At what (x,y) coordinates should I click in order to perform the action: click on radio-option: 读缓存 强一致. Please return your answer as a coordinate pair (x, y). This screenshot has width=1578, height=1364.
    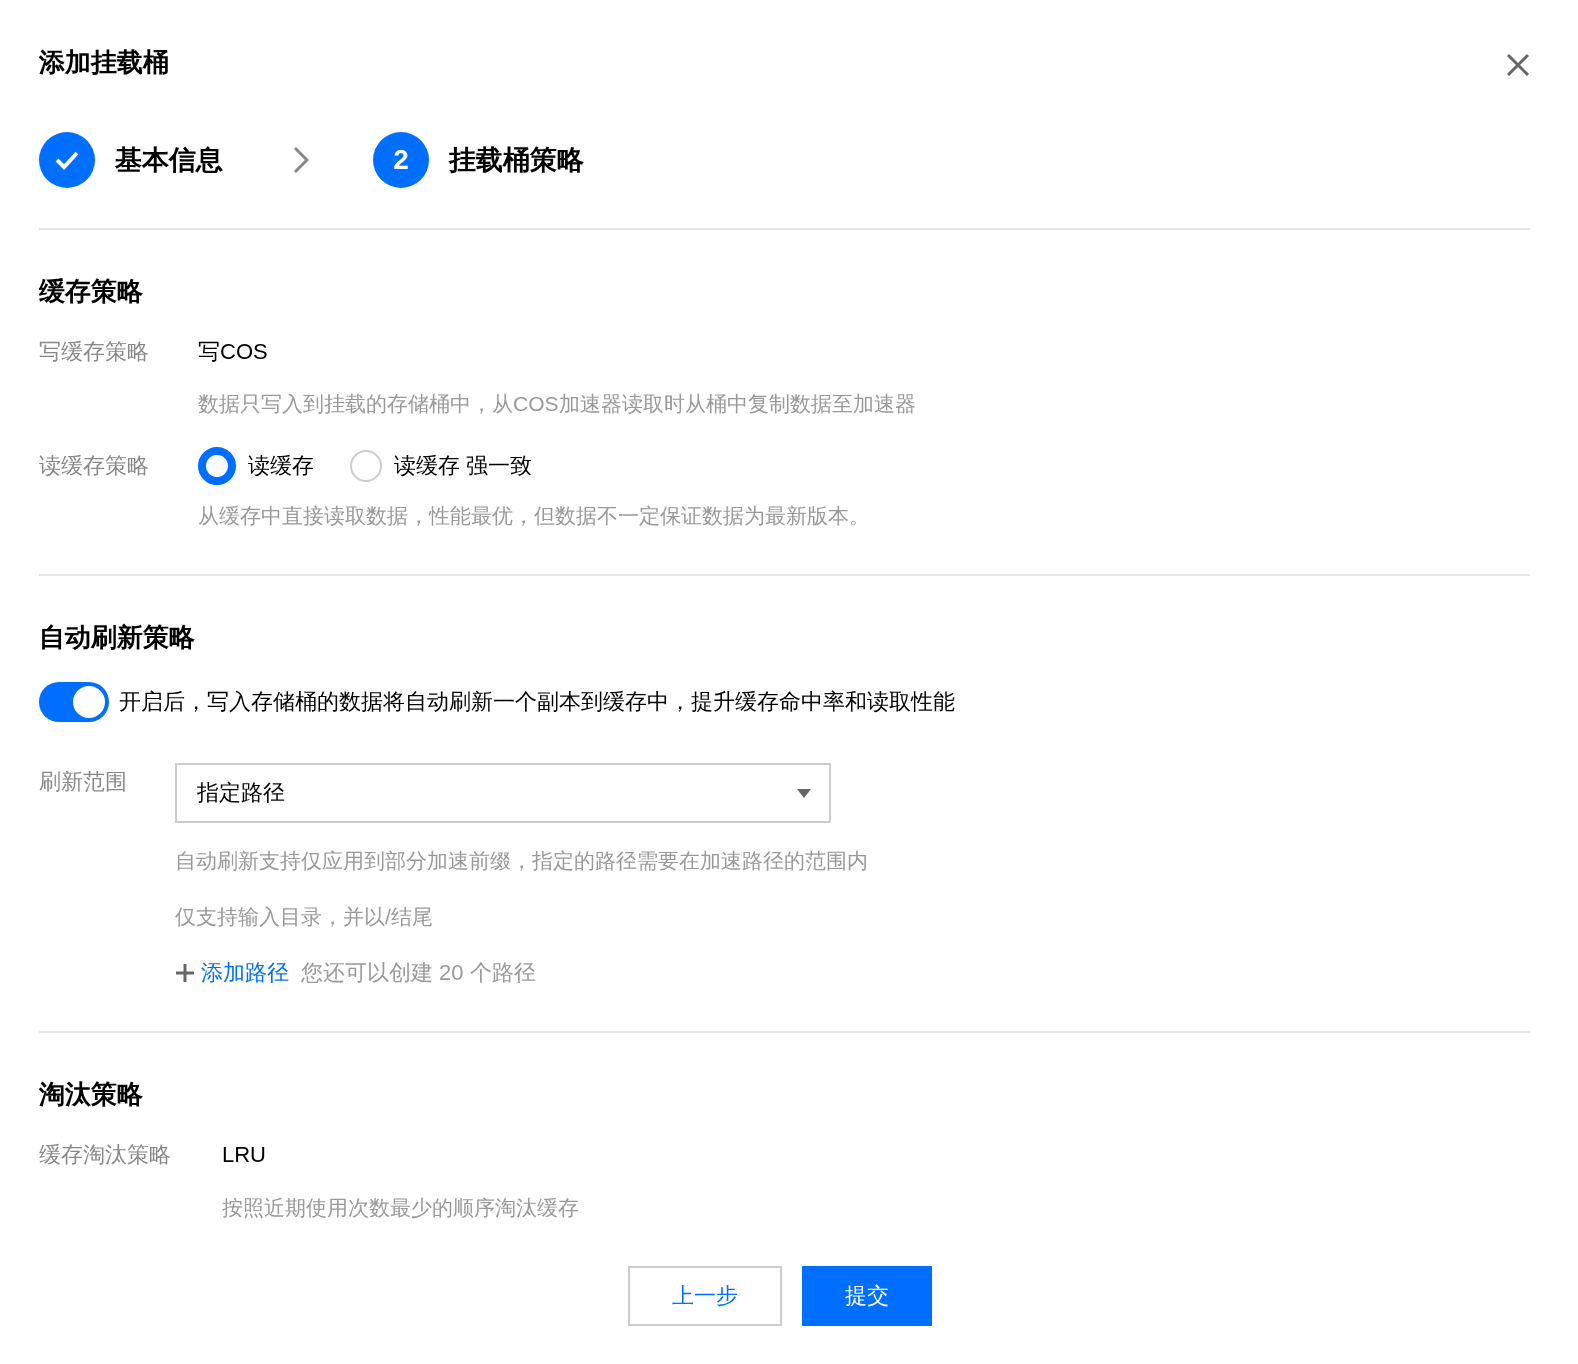
    Looking at the image, I should click on (441, 466).